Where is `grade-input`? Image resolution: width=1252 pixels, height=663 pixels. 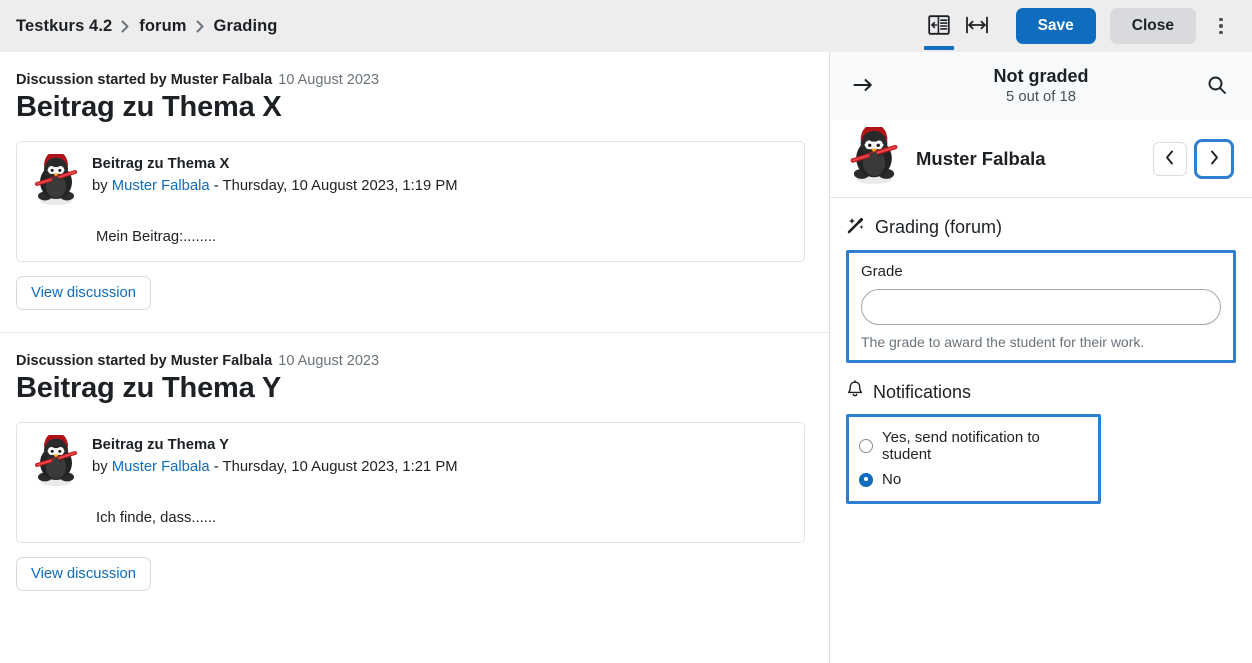
grade-input is located at coordinates (1041, 307).